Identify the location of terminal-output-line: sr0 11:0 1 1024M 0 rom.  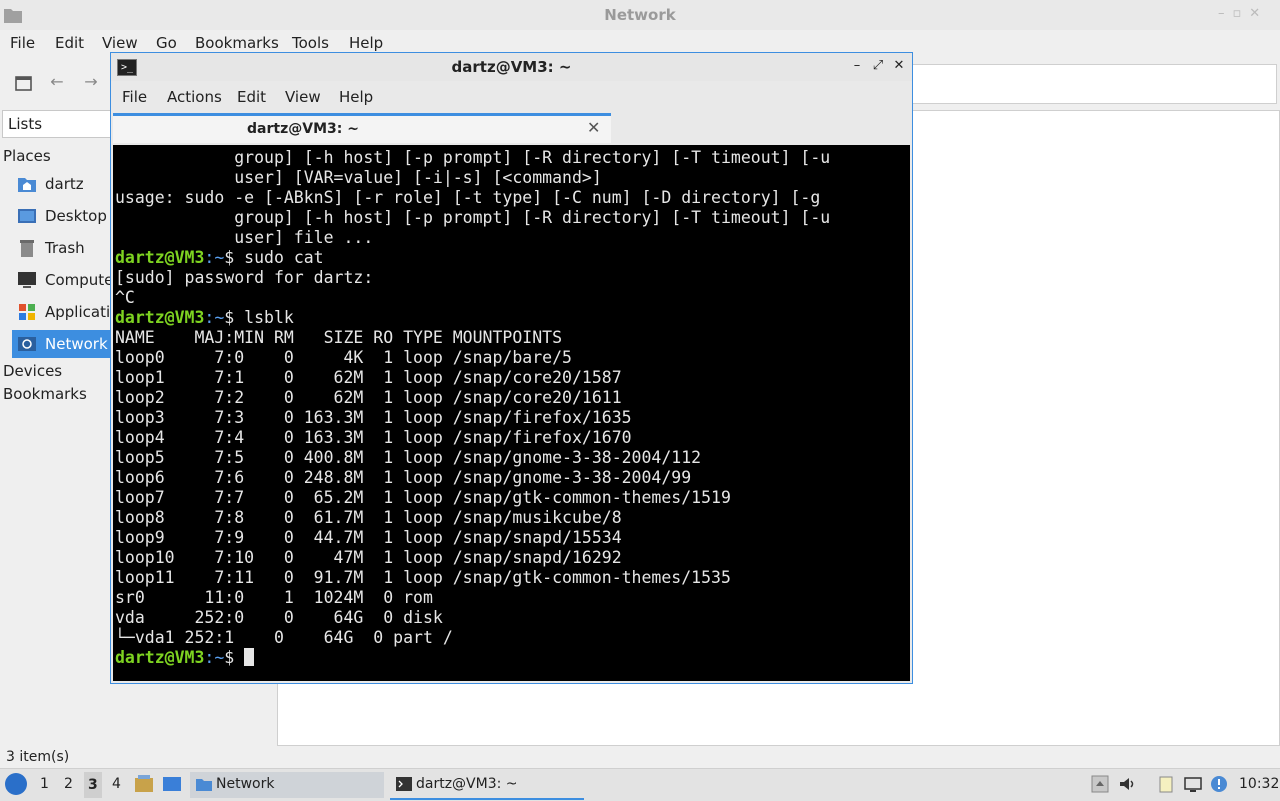
(274, 597).